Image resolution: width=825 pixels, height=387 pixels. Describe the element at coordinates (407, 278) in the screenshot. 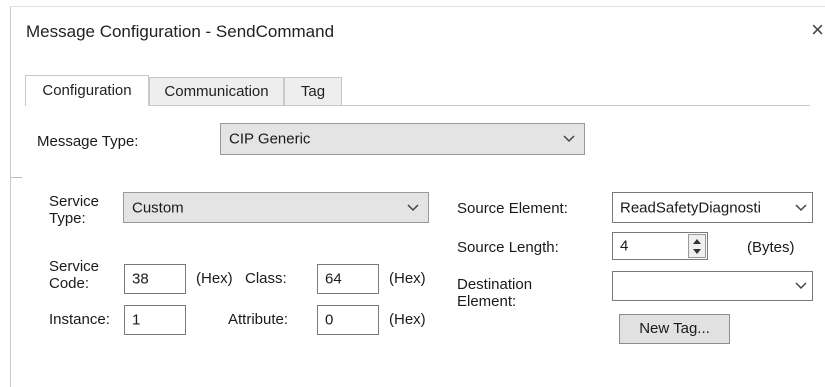

I see `class-hex-label: (Hex)` at that location.